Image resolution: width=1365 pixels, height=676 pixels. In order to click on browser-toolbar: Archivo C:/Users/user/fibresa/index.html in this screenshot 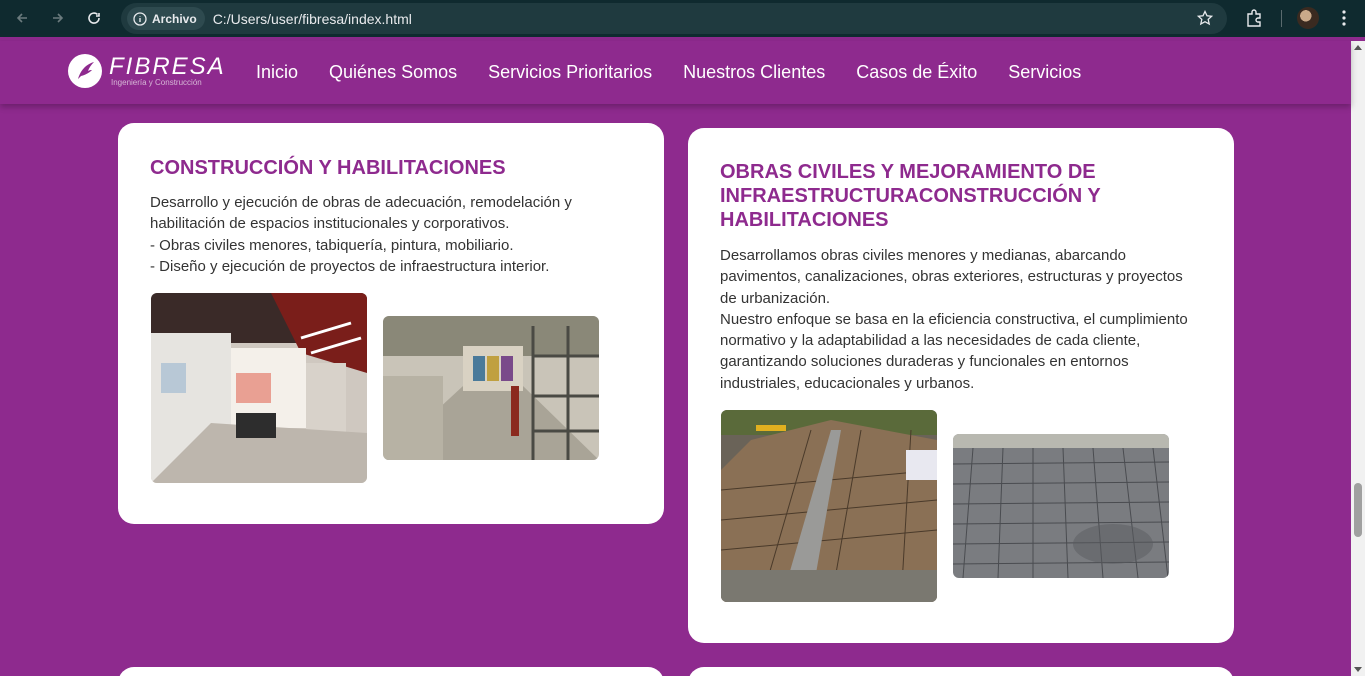, I will do `click(682, 18)`.